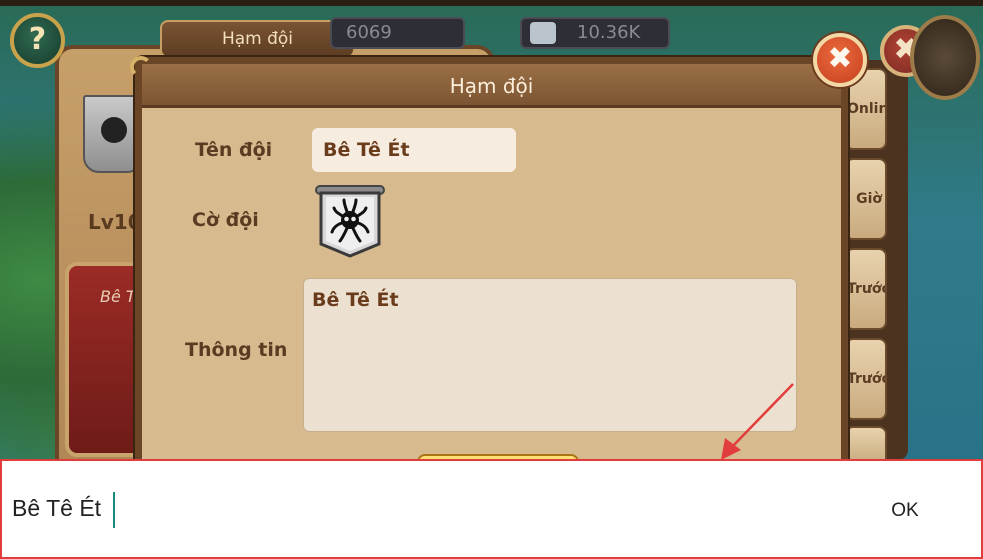 This screenshot has width=983, height=559. Describe the element at coordinates (866, 379) in the screenshot. I see `side-tab-previous-2: Trước` at that location.